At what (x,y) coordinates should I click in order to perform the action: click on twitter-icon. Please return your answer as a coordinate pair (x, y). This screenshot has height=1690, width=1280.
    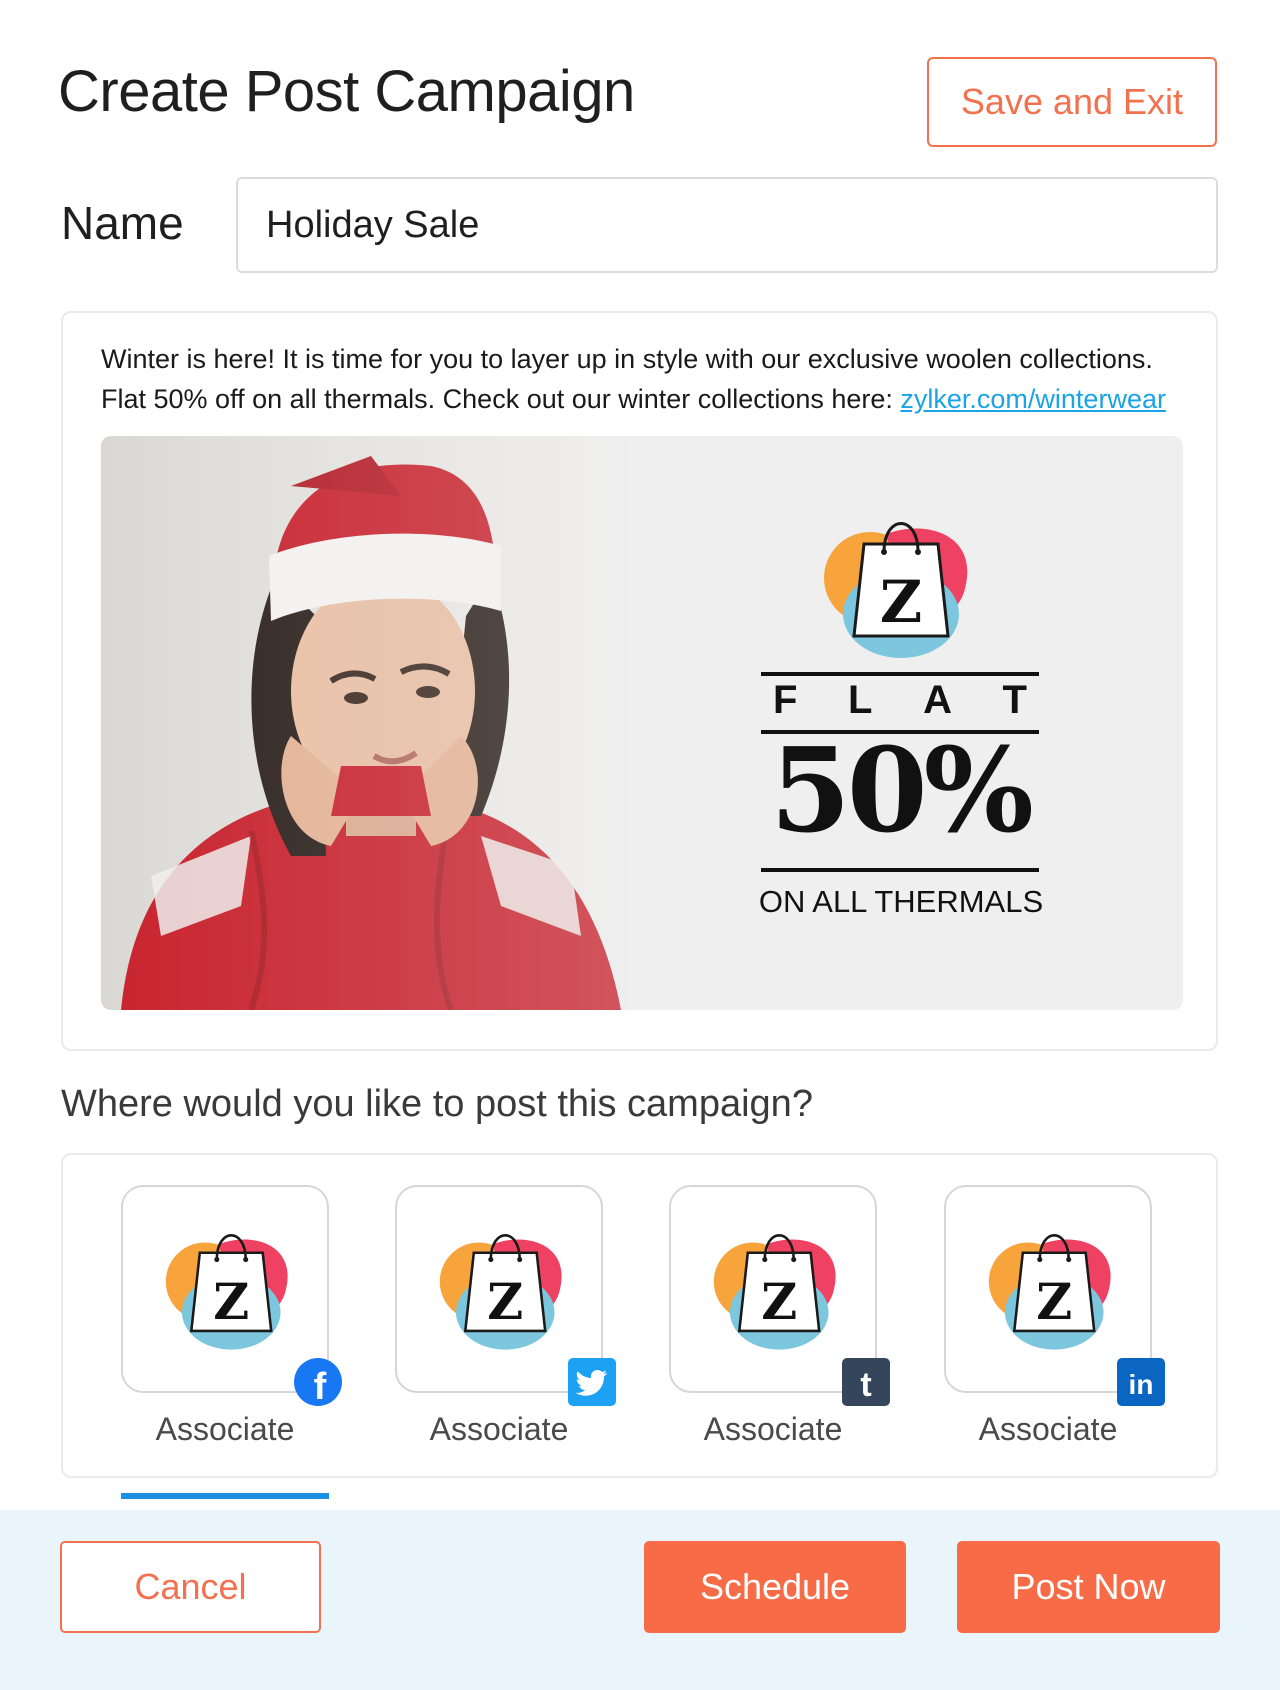
    Looking at the image, I should click on (592, 1382).